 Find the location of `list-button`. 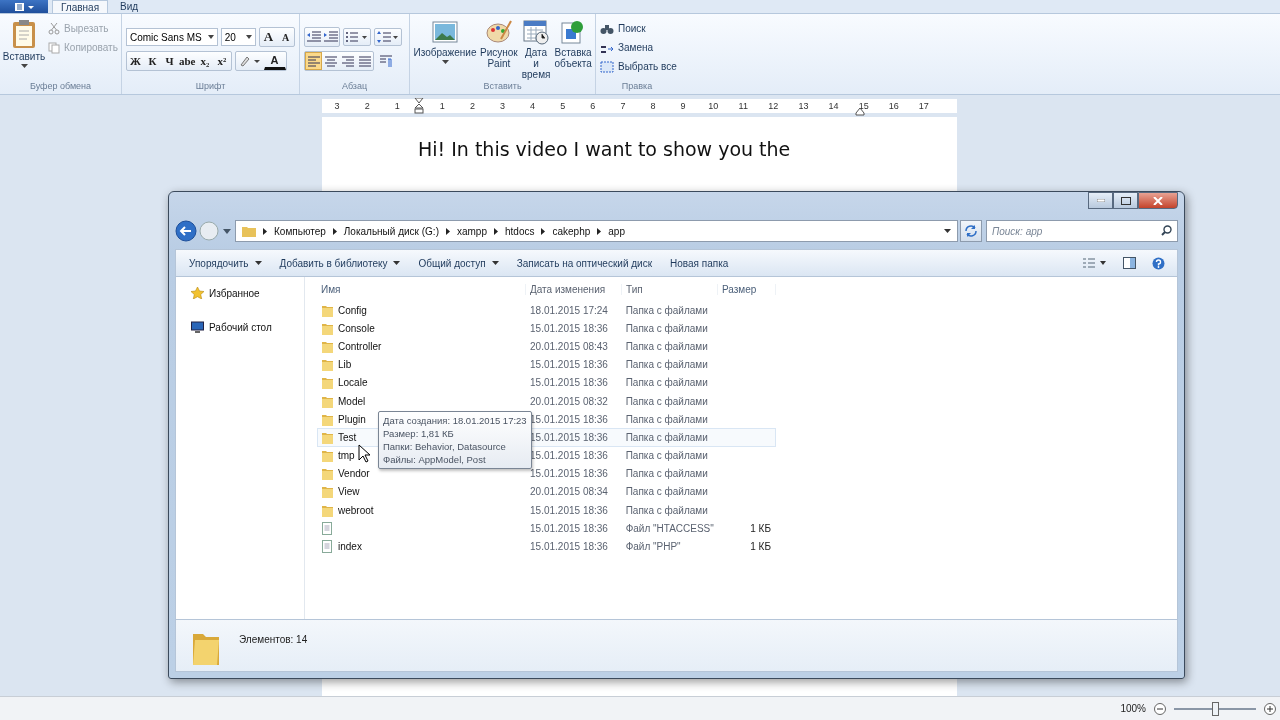

list-button is located at coordinates (357, 37).